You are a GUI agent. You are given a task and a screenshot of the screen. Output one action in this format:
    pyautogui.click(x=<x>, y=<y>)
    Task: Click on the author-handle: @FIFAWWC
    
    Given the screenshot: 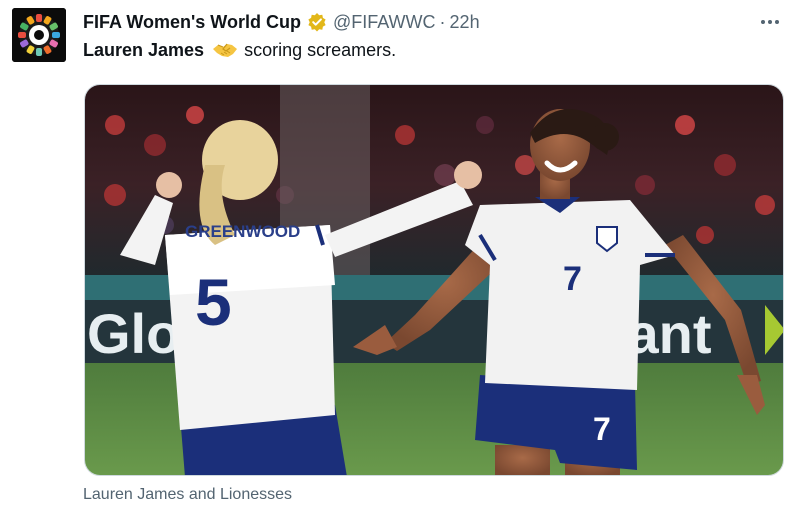 What is the action you would take?
    pyautogui.click(x=384, y=22)
    